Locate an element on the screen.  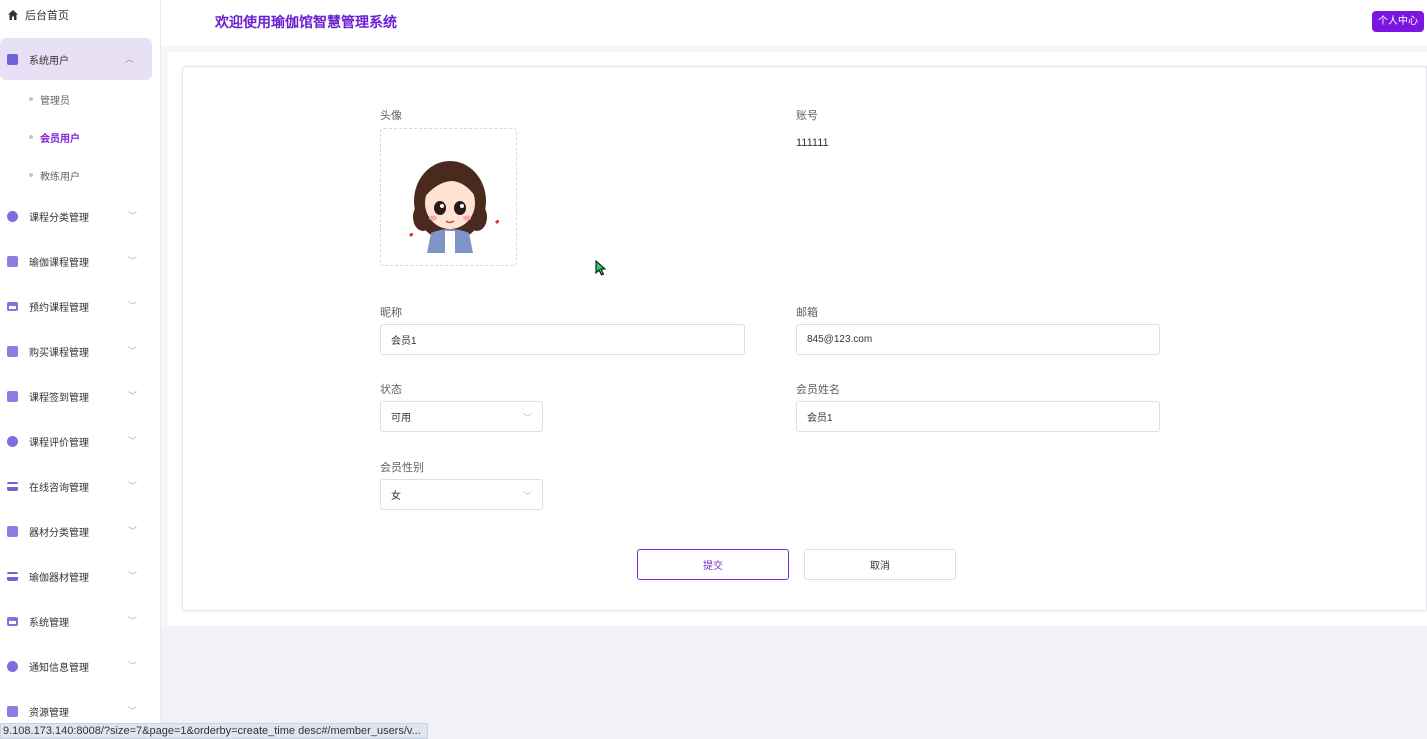
sidebar-item-consult: 在线咨询管理 ﹀ is located at coordinates (80, 486).